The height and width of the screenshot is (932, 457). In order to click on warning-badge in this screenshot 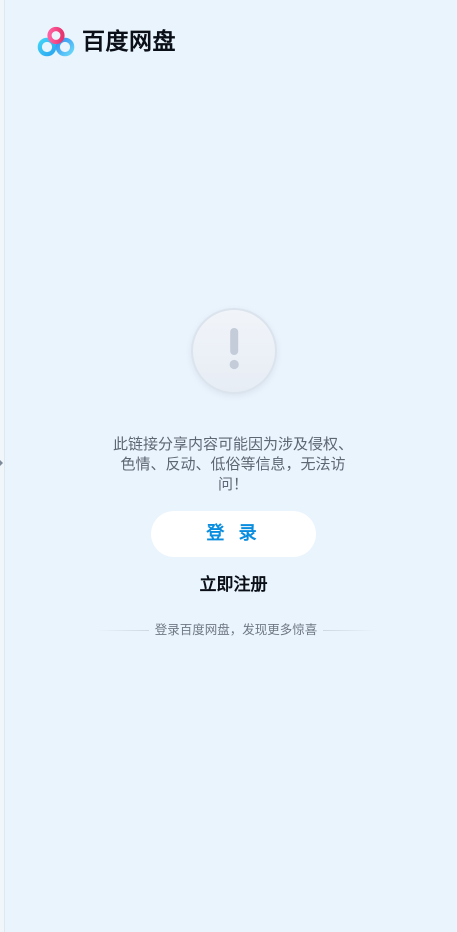, I will do `click(234, 351)`.